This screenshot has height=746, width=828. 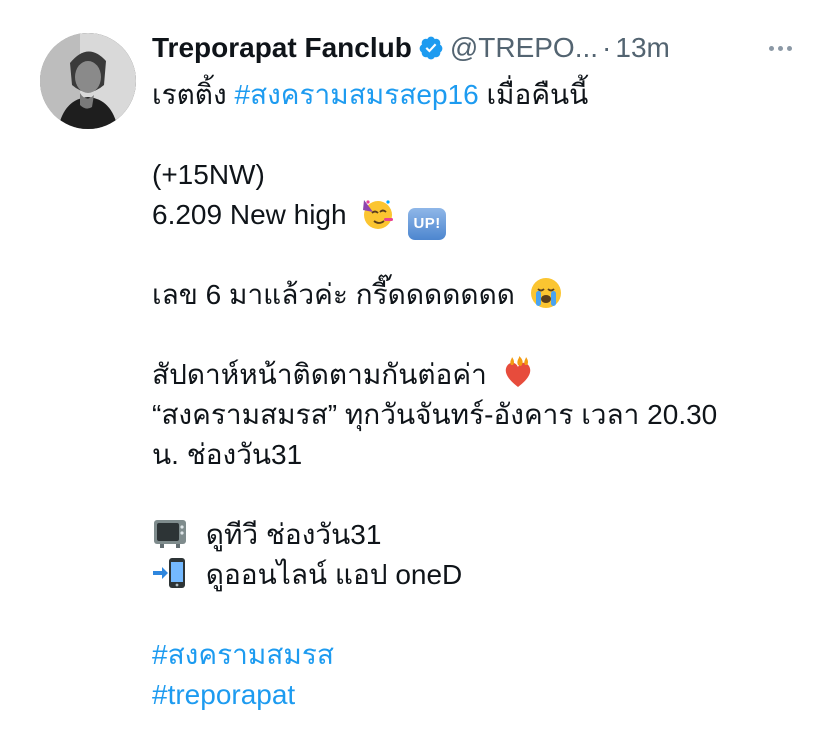 What do you see at coordinates (545, 293) in the screenshot?
I see `loudly-crying-face-emoji` at bounding box center [545, 293].